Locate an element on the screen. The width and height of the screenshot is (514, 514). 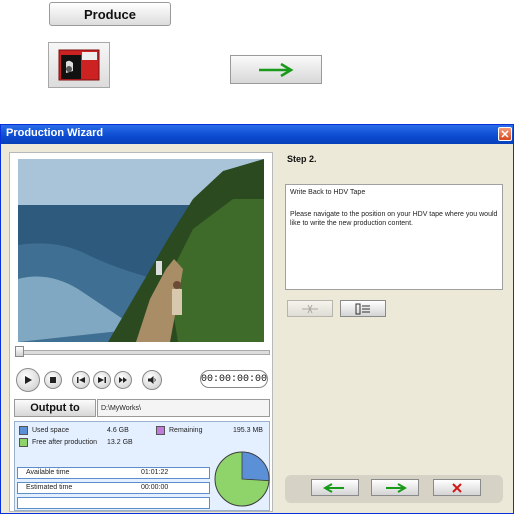
hdv-tape-button is located at coordinates (79, 65).